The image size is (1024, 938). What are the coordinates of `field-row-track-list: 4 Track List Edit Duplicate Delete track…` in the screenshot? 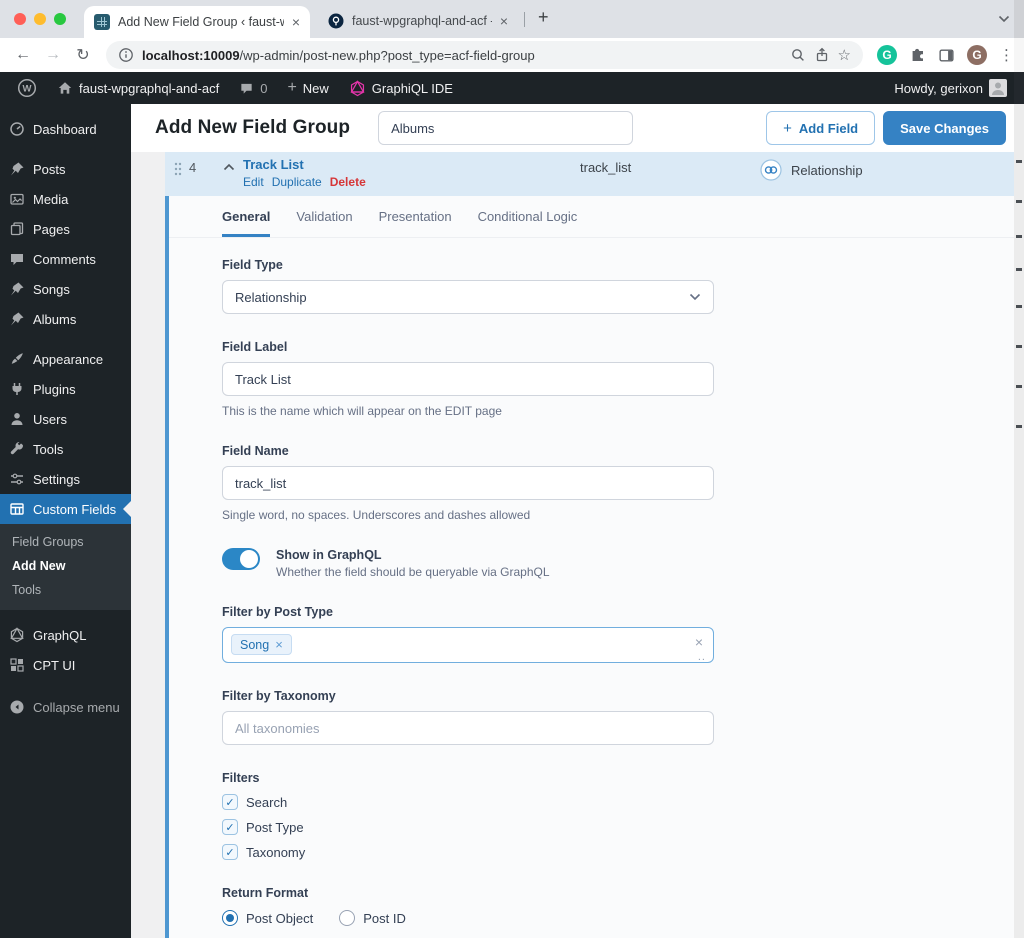 It's located at (589, 174).